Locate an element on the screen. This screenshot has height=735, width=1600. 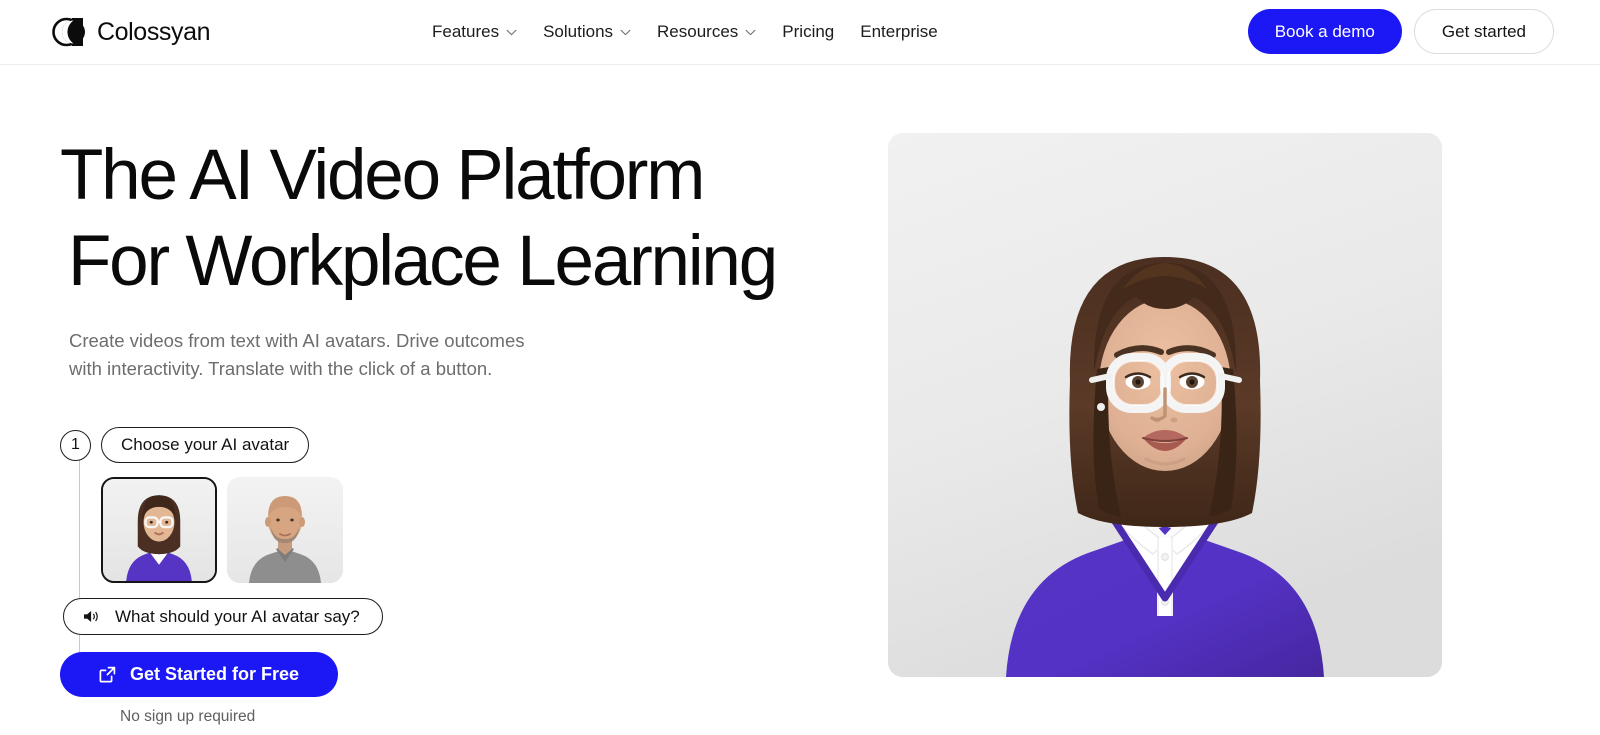
nav-item-resources: Resources is located at coordinates (706, 32).